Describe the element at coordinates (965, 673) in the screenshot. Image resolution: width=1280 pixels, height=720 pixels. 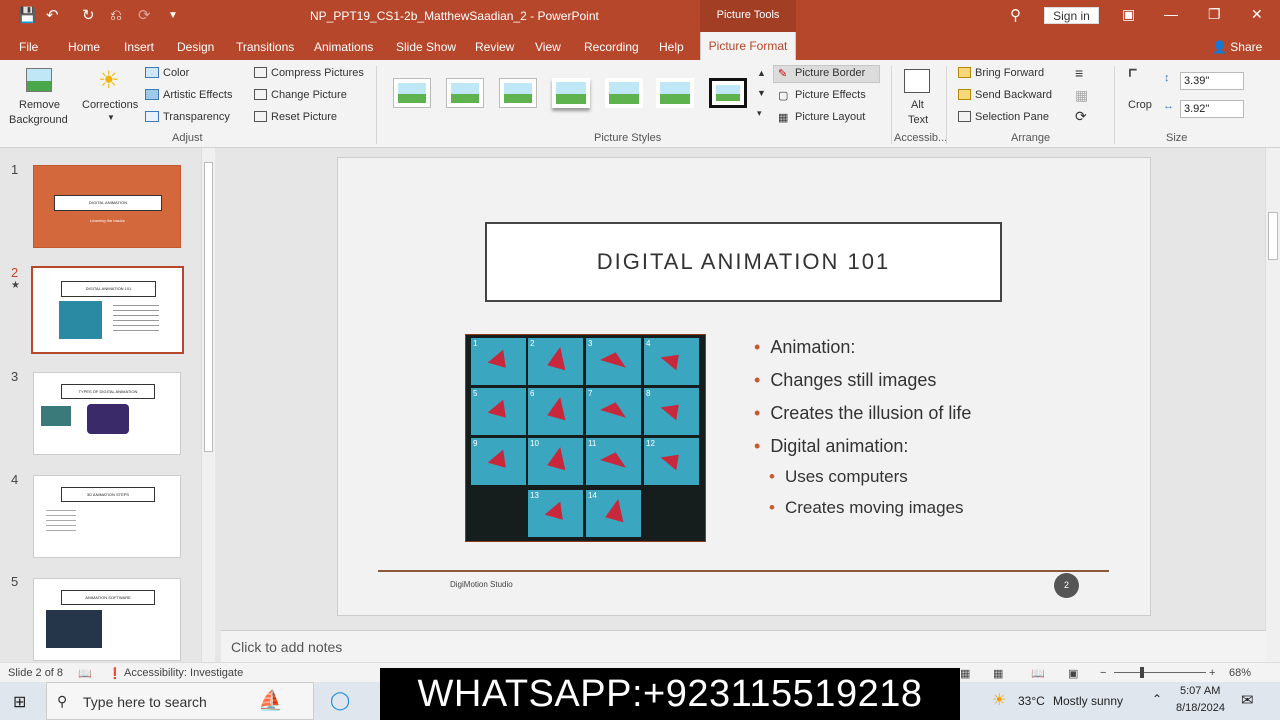
I see `normal-view-icon: ▦` at that location.